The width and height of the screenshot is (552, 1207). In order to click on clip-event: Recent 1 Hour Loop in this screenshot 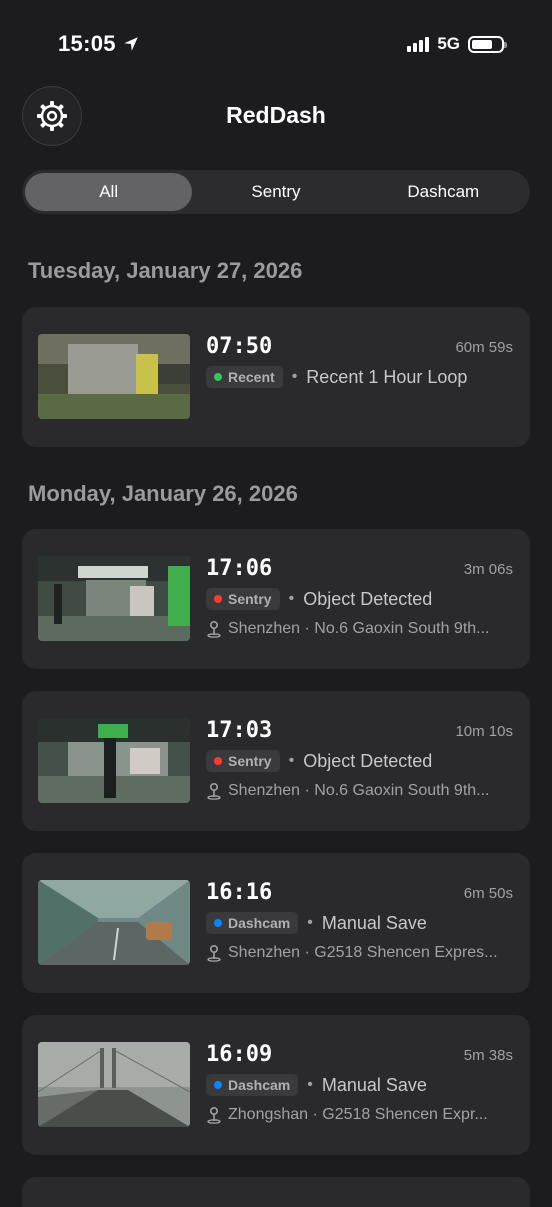, I will do `click(387, 376)`.